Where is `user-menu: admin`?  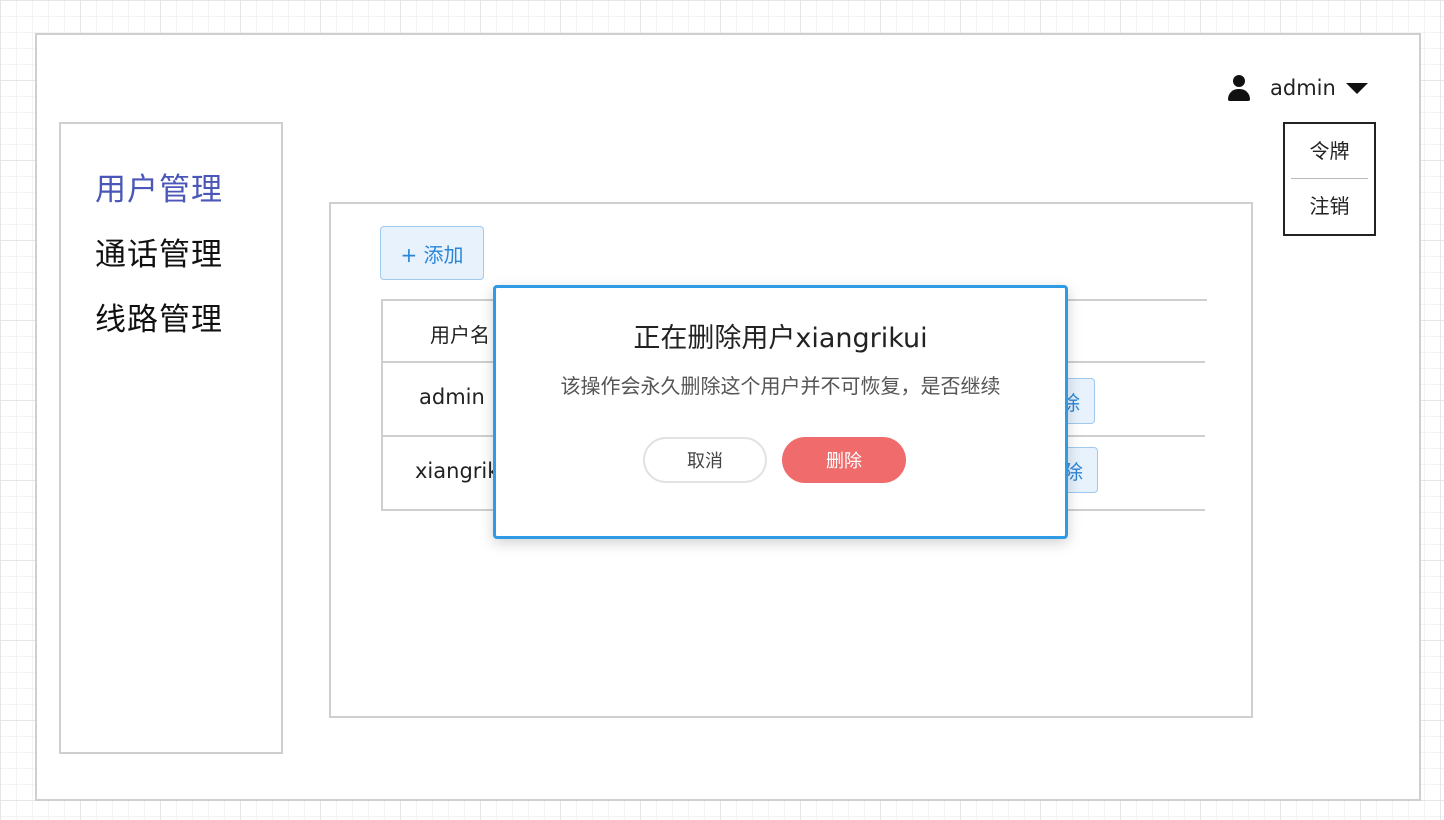 user-menu: admin is located at coordinates (1297, 88).